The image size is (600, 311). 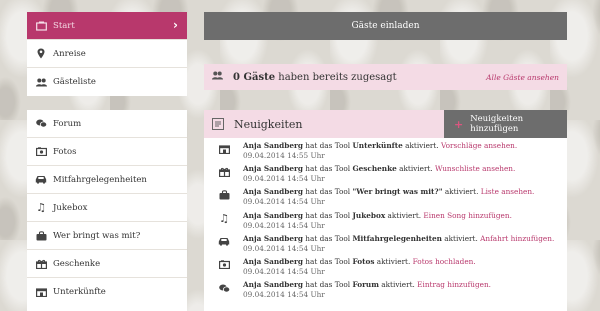 What do you see at coordinates (508, 191) in the screenshot?
I see `news-item-link: Liste ansehen.` at bounding box center [508, 191].